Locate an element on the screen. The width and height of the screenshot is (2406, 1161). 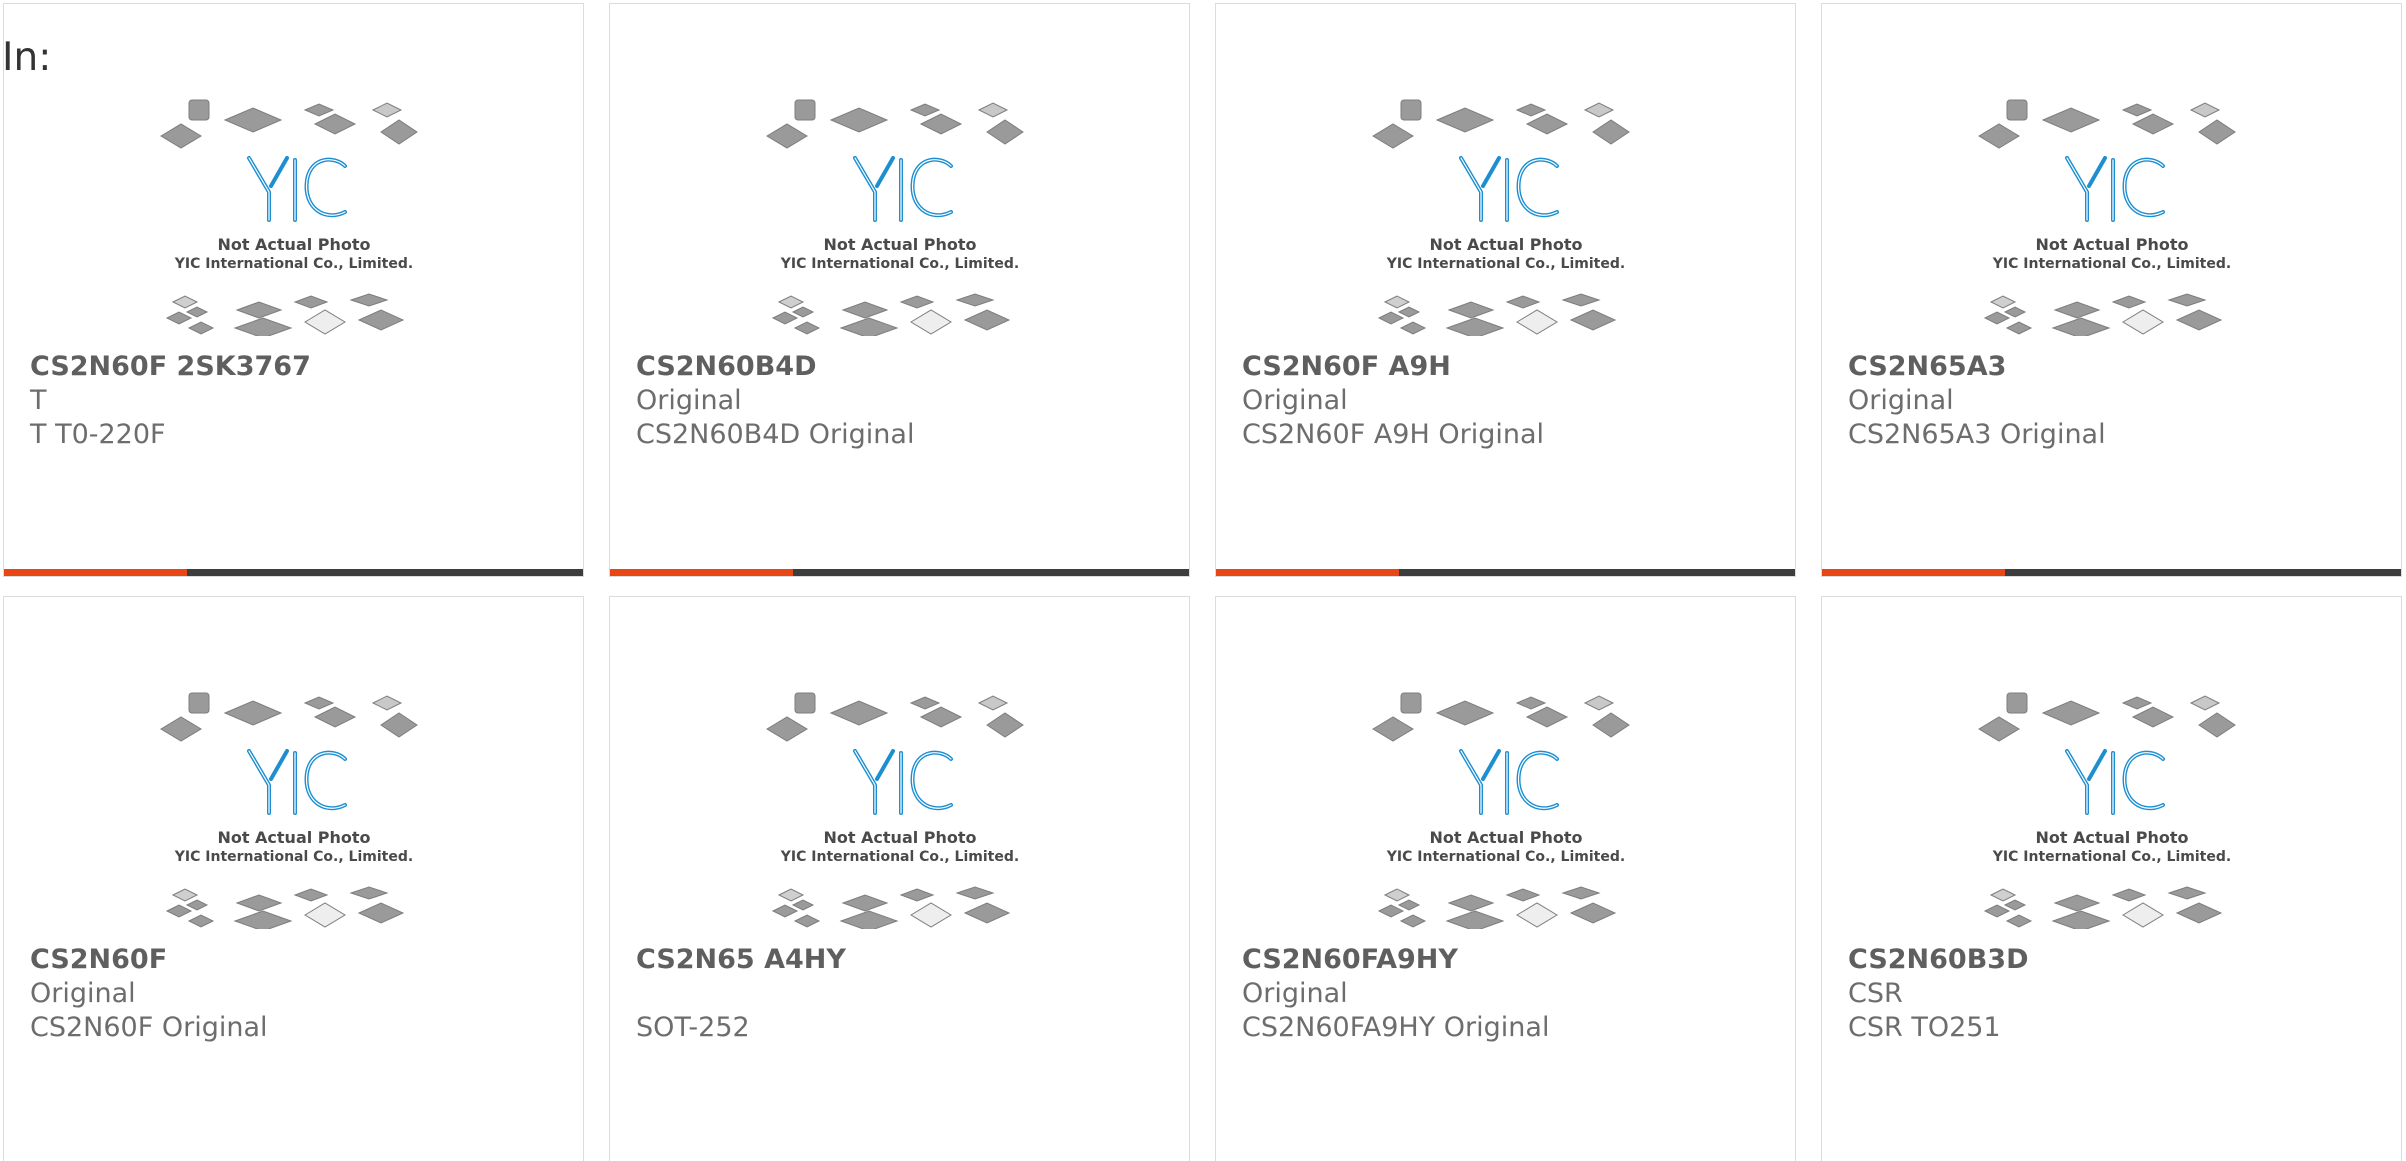
product-info: CS2N60B3D CSR CSR TO251 is located at coordinates (2114, 994).